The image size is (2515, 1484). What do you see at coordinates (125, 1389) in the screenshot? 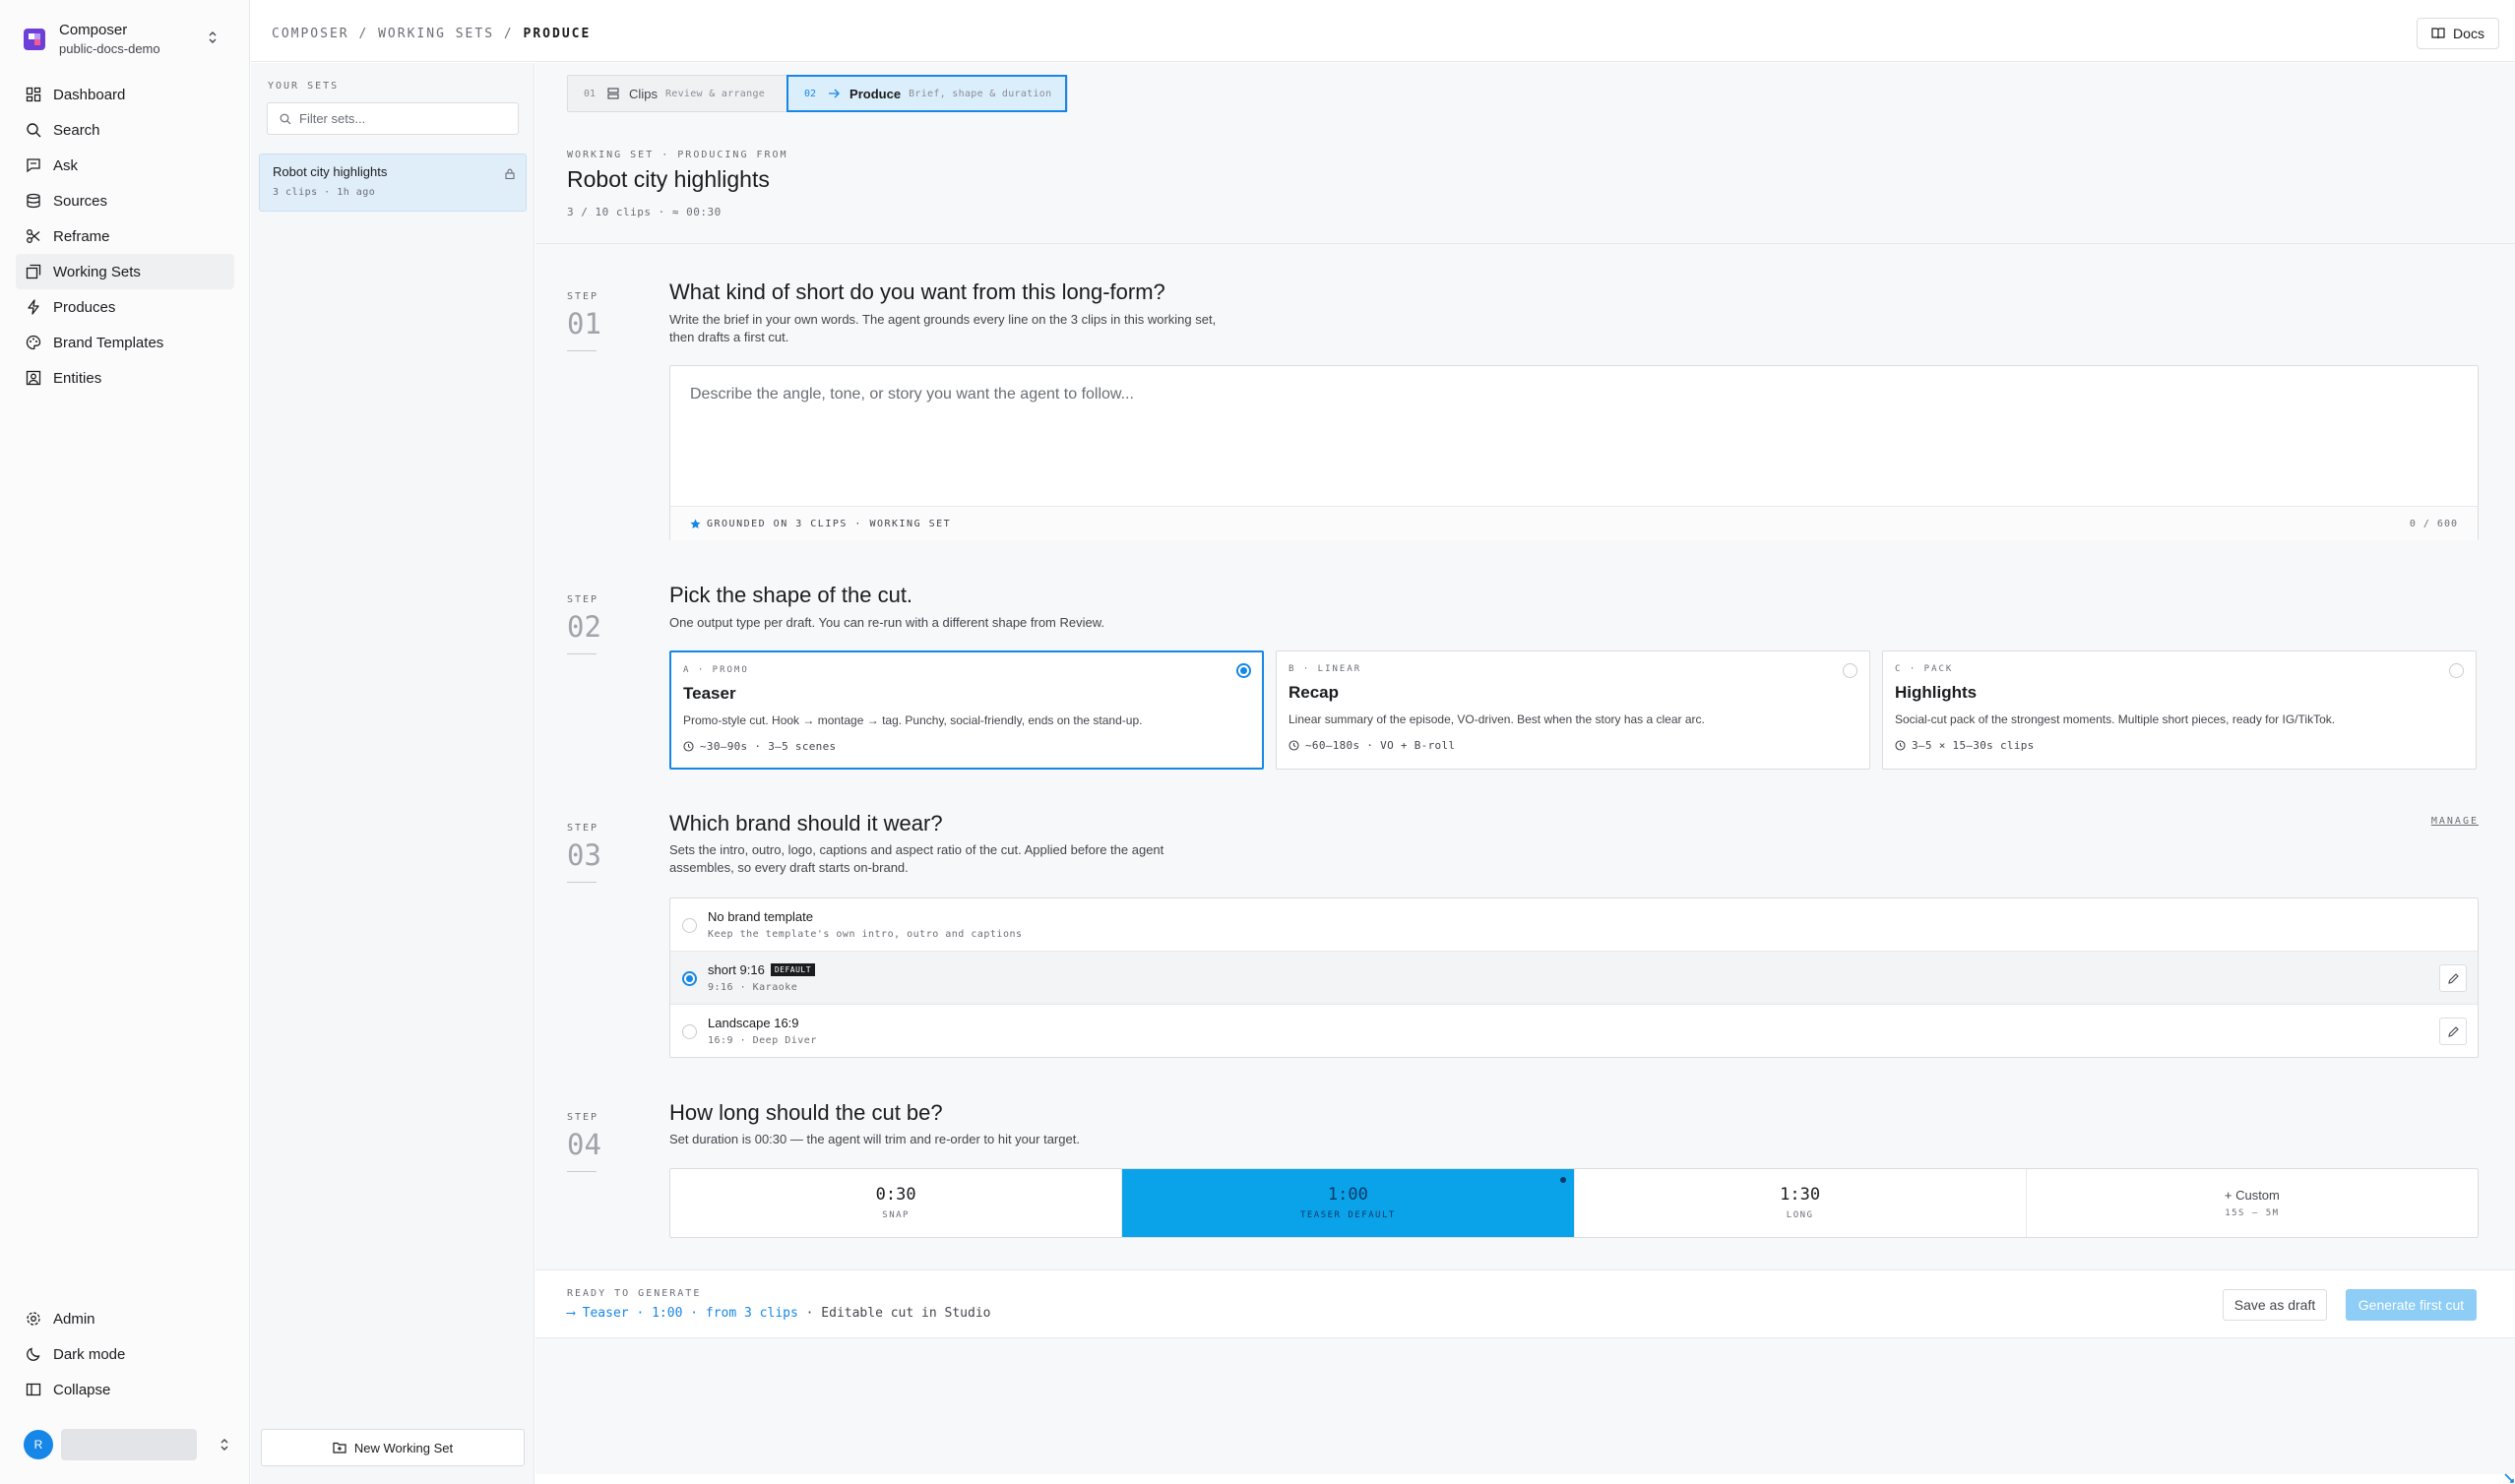
I see `collapse-button: Collapse` at bounding box center [125, 1389].